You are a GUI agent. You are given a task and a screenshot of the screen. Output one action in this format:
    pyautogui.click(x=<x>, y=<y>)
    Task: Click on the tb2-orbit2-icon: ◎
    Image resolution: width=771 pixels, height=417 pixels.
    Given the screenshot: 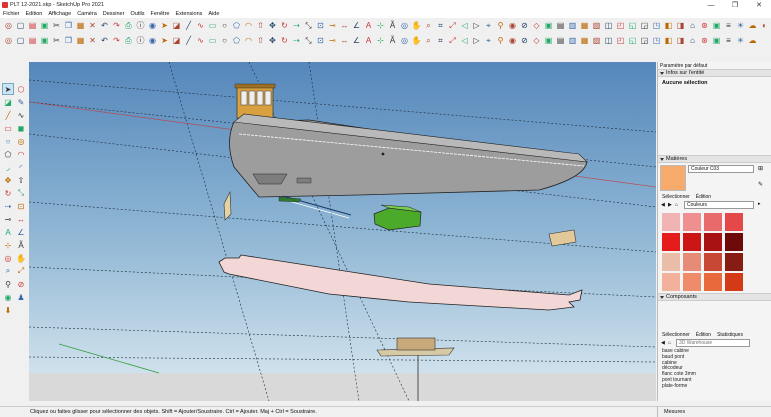 What is the action you would take?
    pyautogui.click(x=404, y=40)
    